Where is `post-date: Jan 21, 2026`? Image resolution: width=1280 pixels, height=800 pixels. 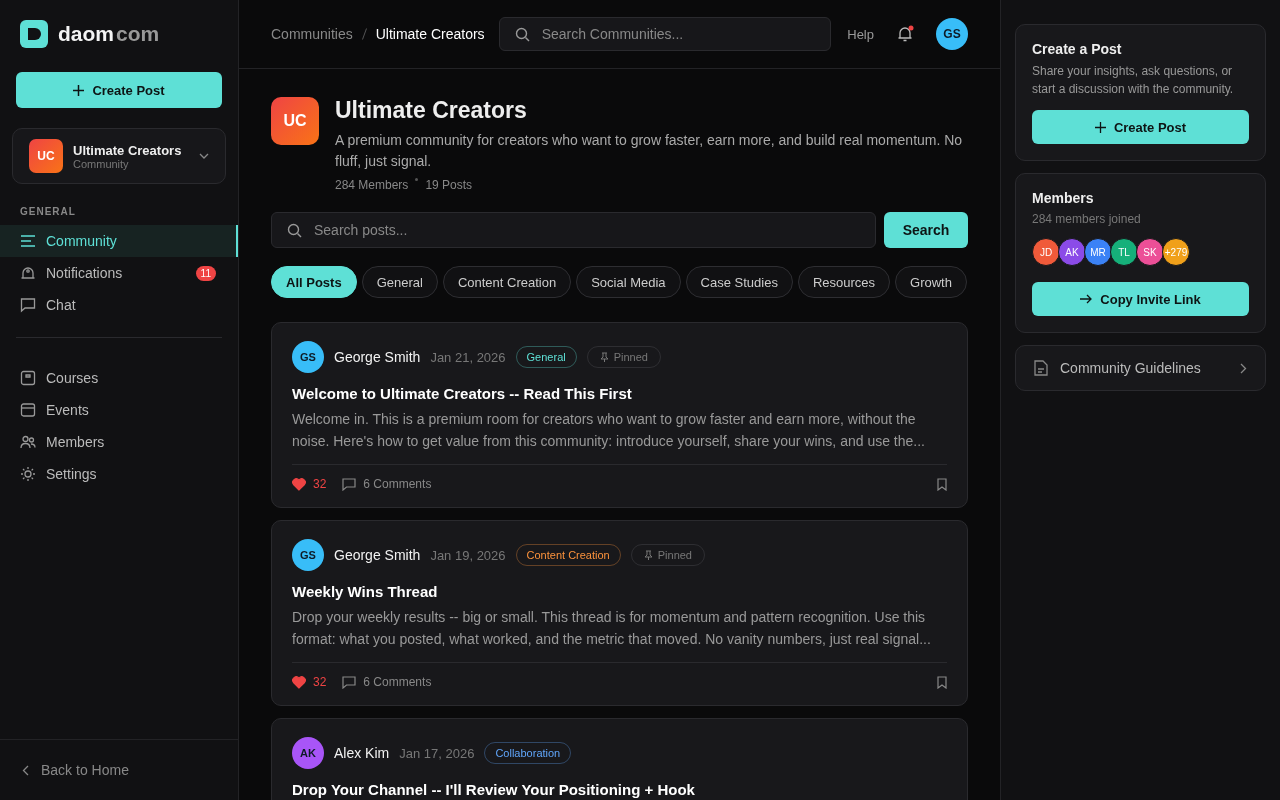
post-date: Jan 21, 2026 is located at coordinates (468, 357).